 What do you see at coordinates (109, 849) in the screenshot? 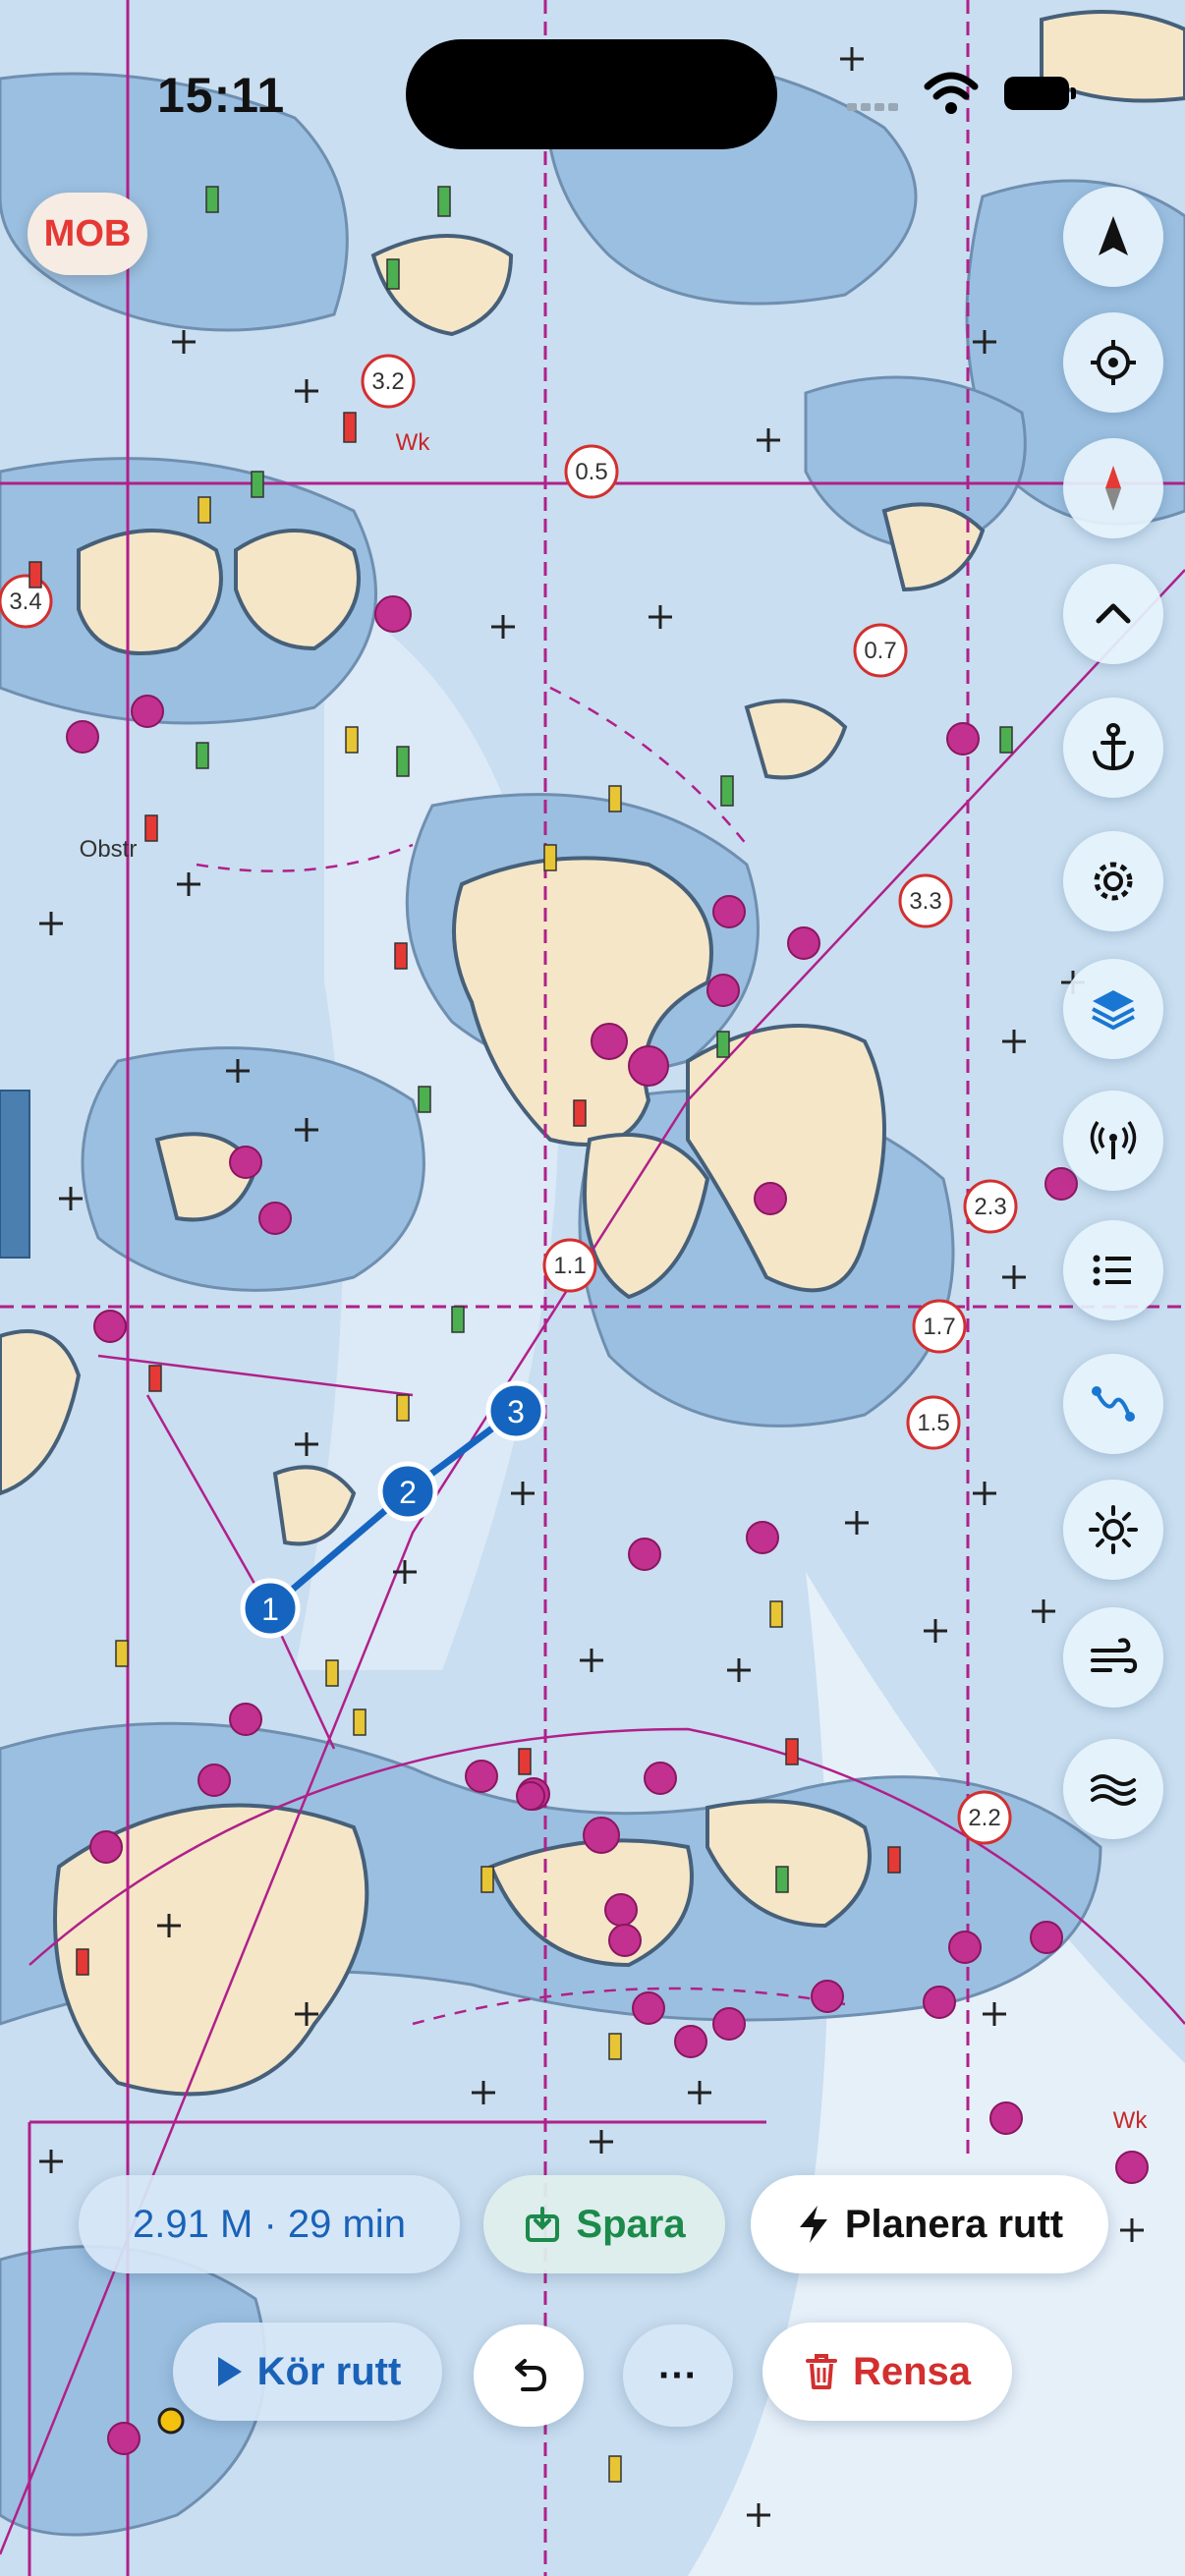
I see `obstruction-label: Obstr` at bounding box center [109, 849].